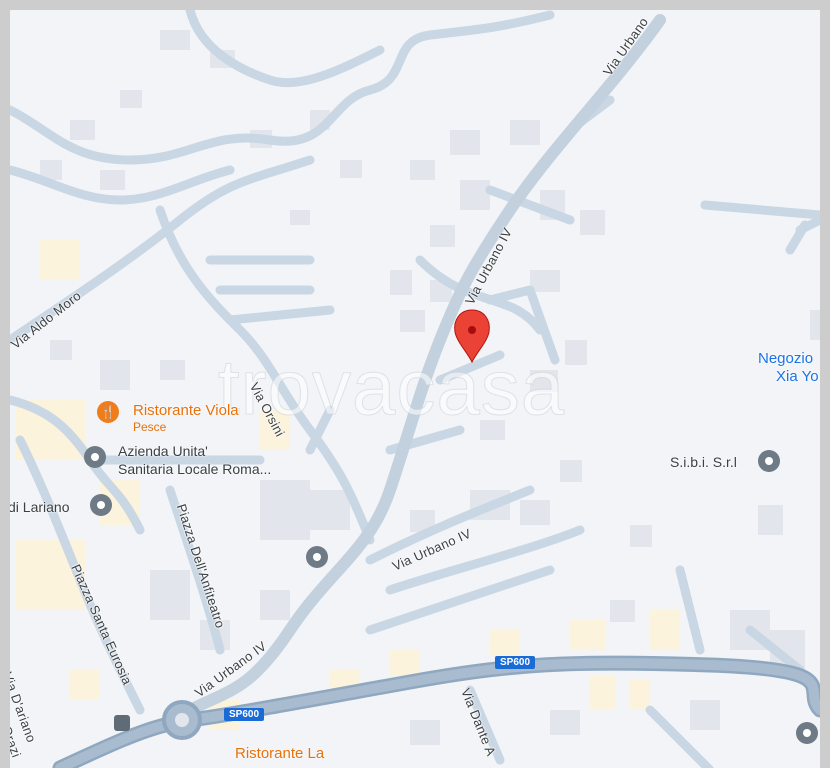  I want to click on negozio-label-line2: Xia Yo, so click(797, 376).